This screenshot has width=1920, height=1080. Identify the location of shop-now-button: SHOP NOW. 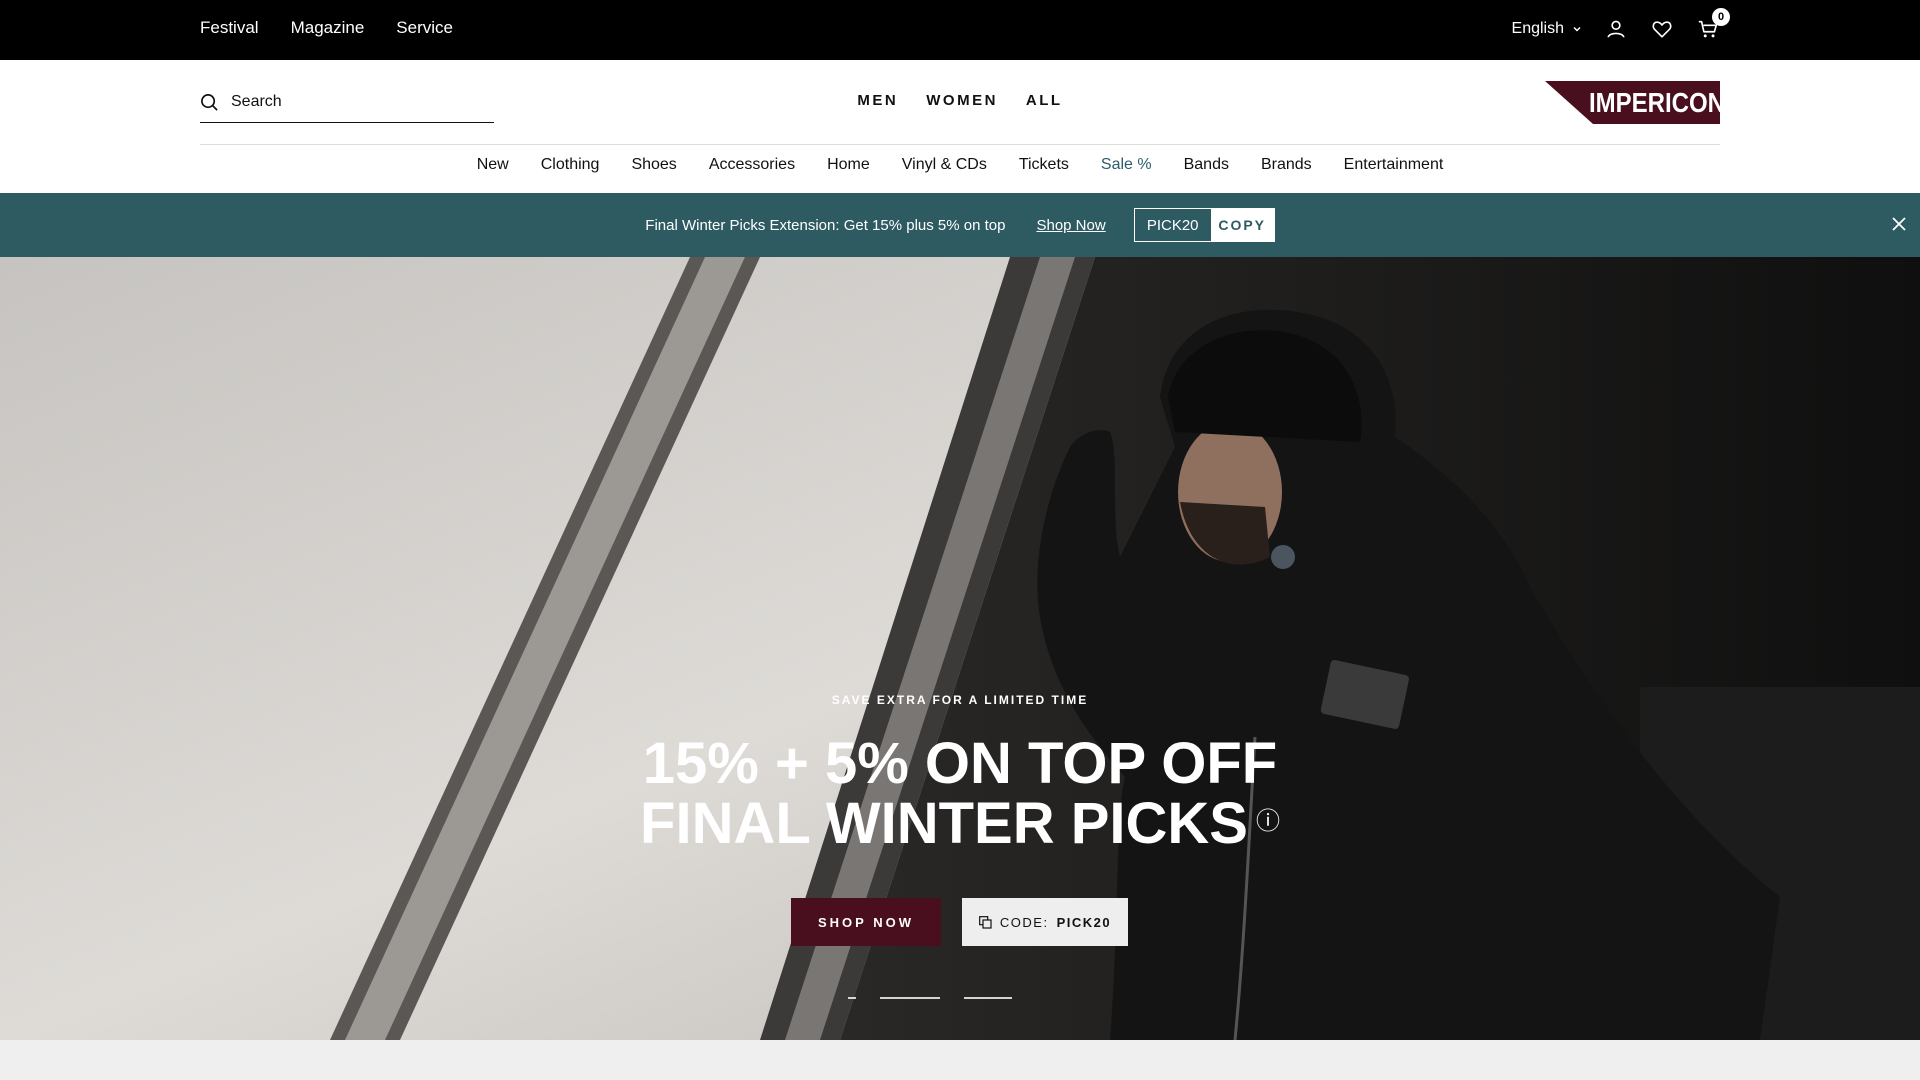
(866, 922).